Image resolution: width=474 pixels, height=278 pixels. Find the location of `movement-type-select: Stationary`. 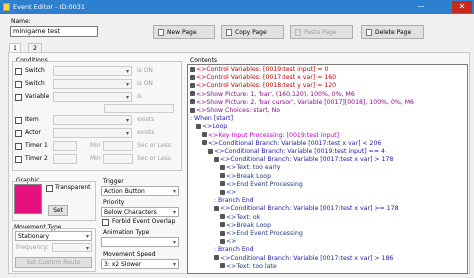

movement-type-select: Stationary is located at coordinates (53, 236).